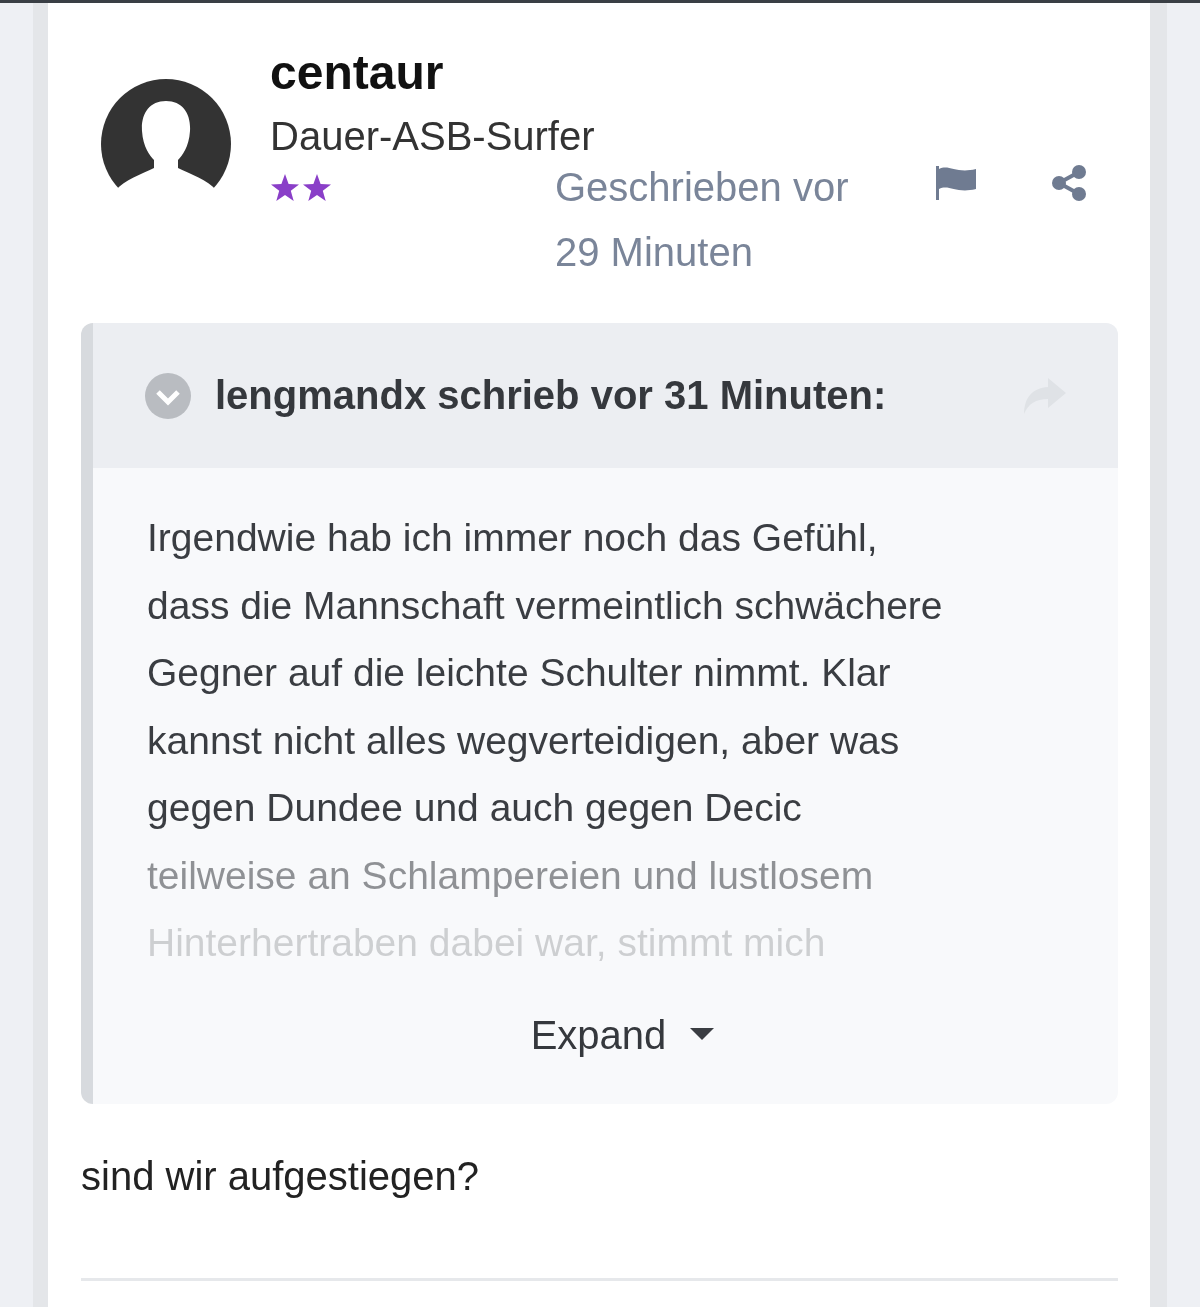 This screenshot has width=1200, height=1307. What do you see at coordinates (1069, 183) in the screenshot?
I see `share-icon` at bounding box center [1069, 183].